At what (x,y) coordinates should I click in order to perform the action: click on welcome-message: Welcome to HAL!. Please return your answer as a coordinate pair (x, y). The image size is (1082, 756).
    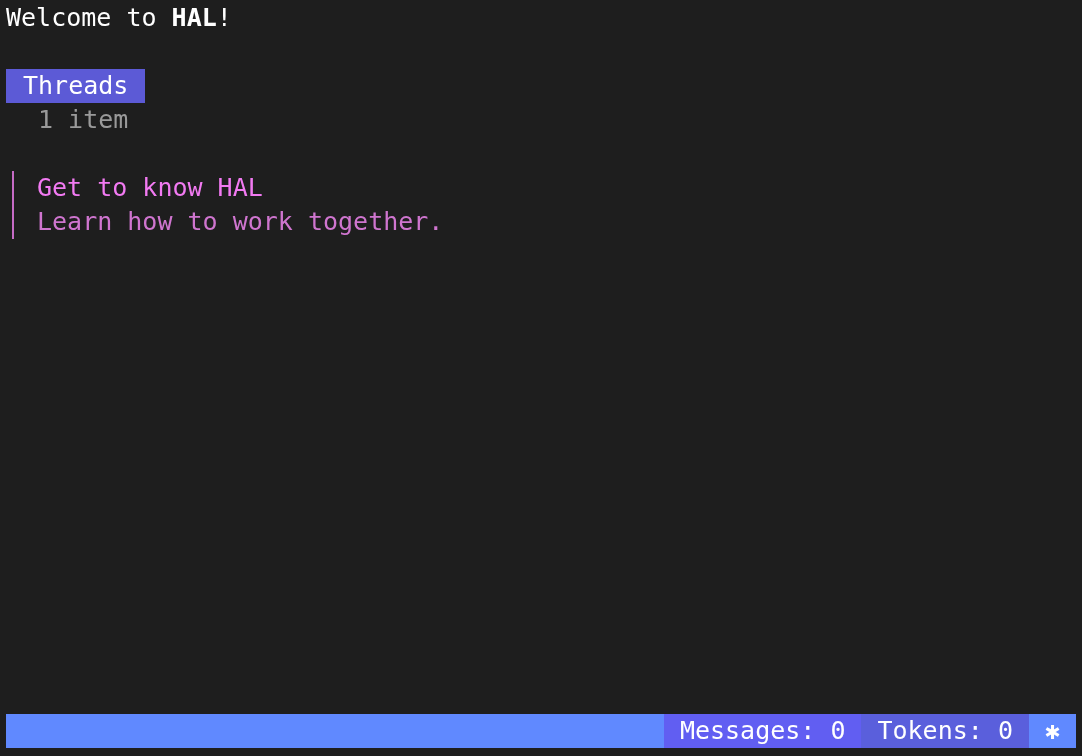
    Looking at the image, I should click on (119, 18).